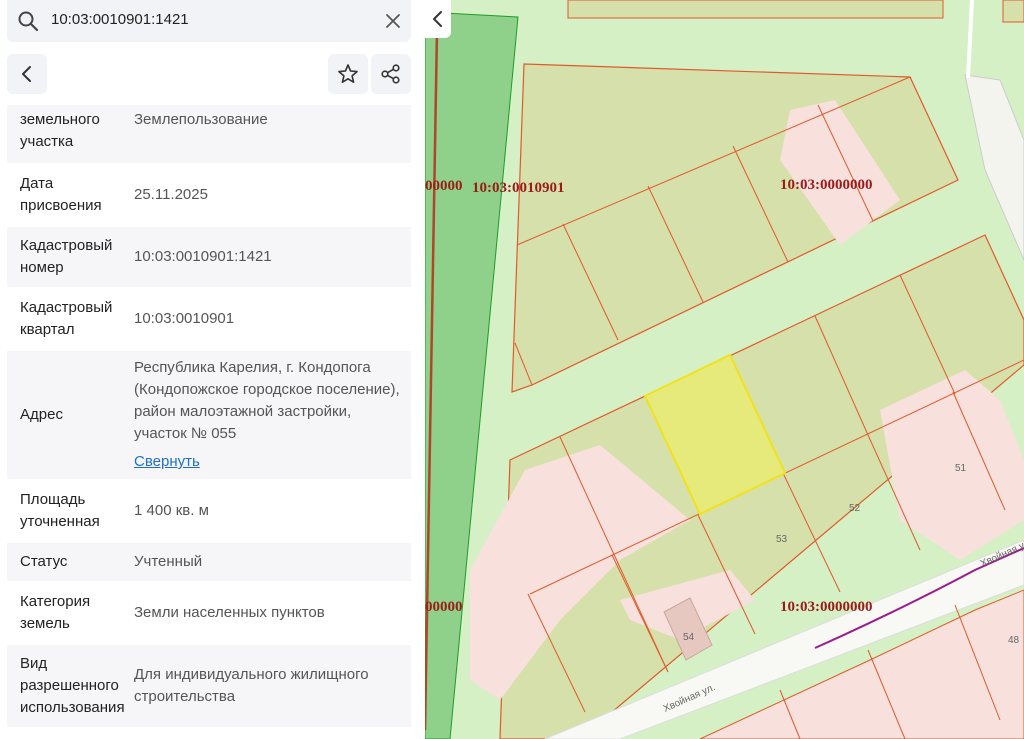 Image resolution: width=1024 pixels, height=739 pixels. I want to click on share-icon, so click(390, 74).